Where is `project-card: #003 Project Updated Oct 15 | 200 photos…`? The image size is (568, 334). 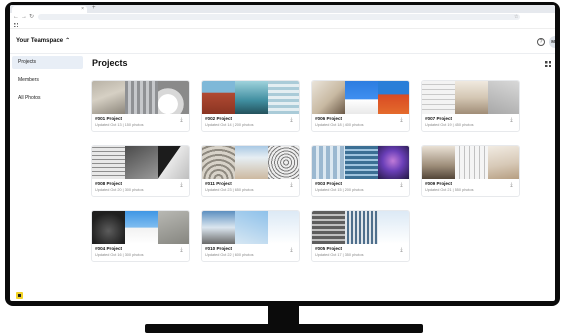
project-card: #003 Project Updated Oct 15 | 200 photos… is located at coordinates (360, 171).